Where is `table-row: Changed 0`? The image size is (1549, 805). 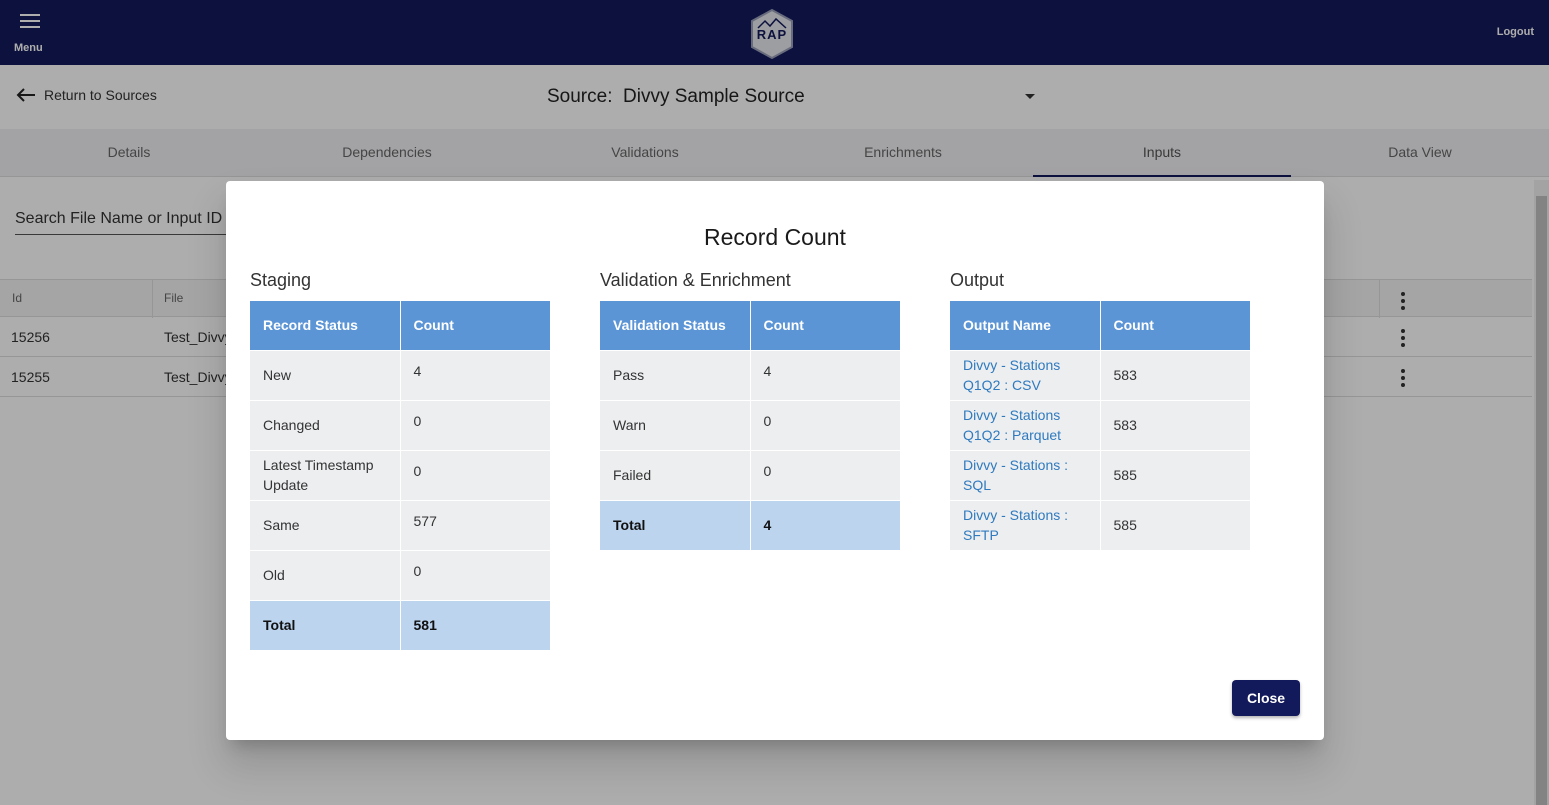
table-row: Changed 0 is located at coordinates (400, 424).